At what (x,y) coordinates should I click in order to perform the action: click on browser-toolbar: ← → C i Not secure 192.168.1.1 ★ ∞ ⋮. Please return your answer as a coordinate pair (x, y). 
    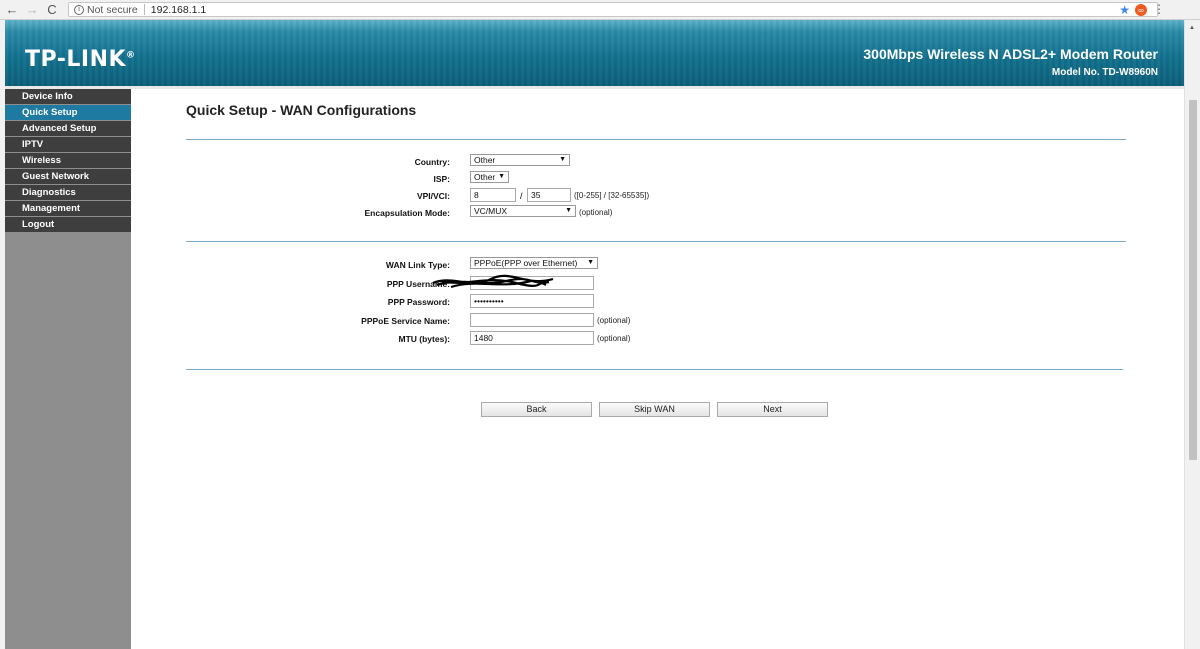
    Looking at the image, I should click on (600, 10).